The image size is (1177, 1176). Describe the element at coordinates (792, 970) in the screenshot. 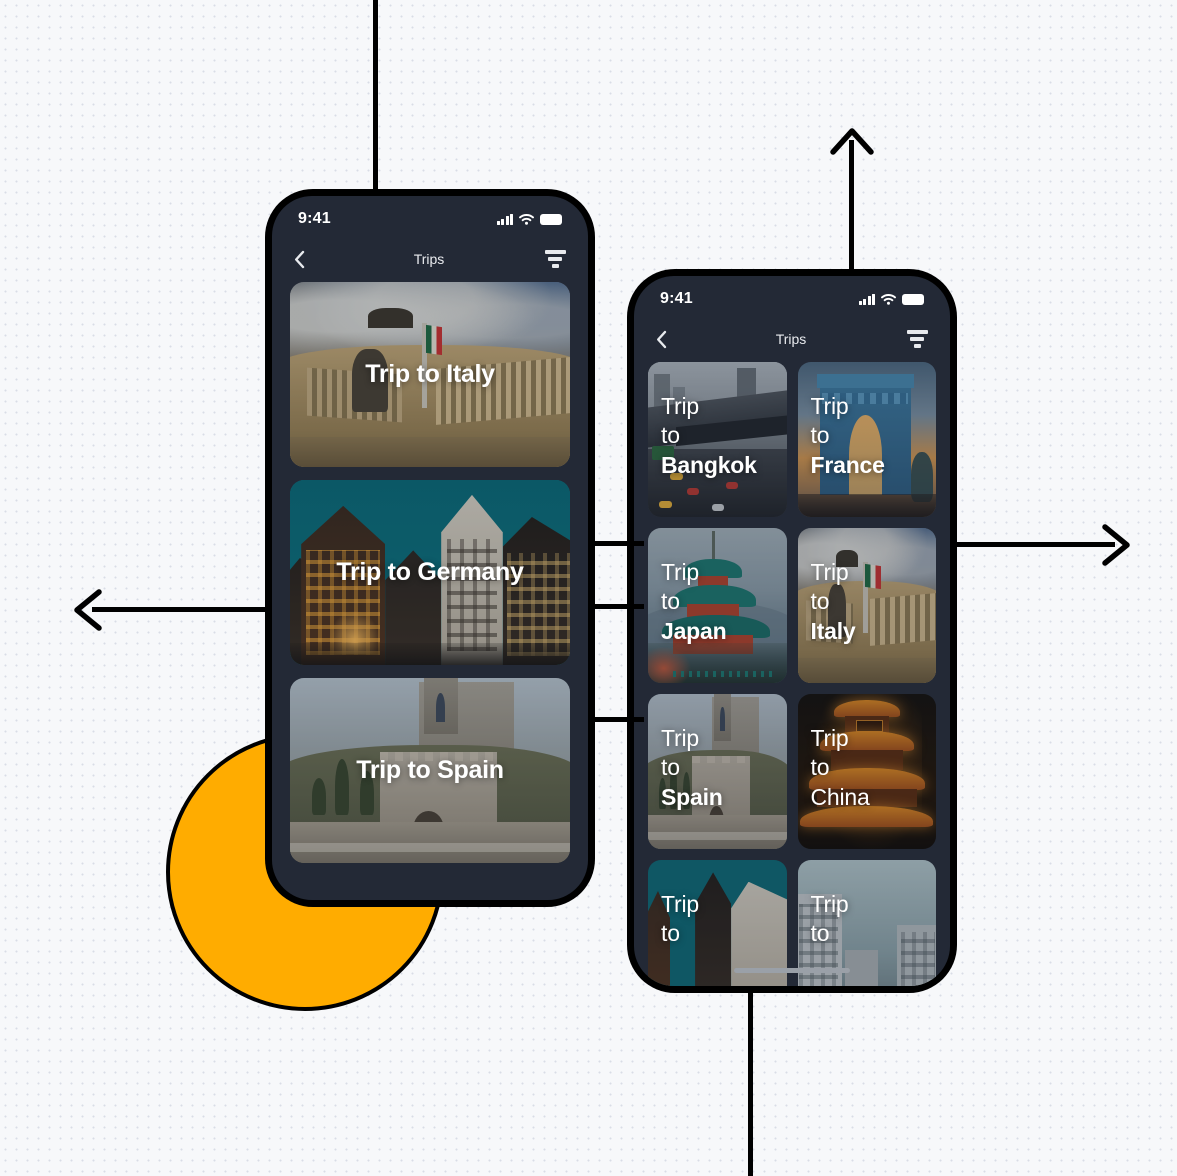

I see `home-indicator` at that location.